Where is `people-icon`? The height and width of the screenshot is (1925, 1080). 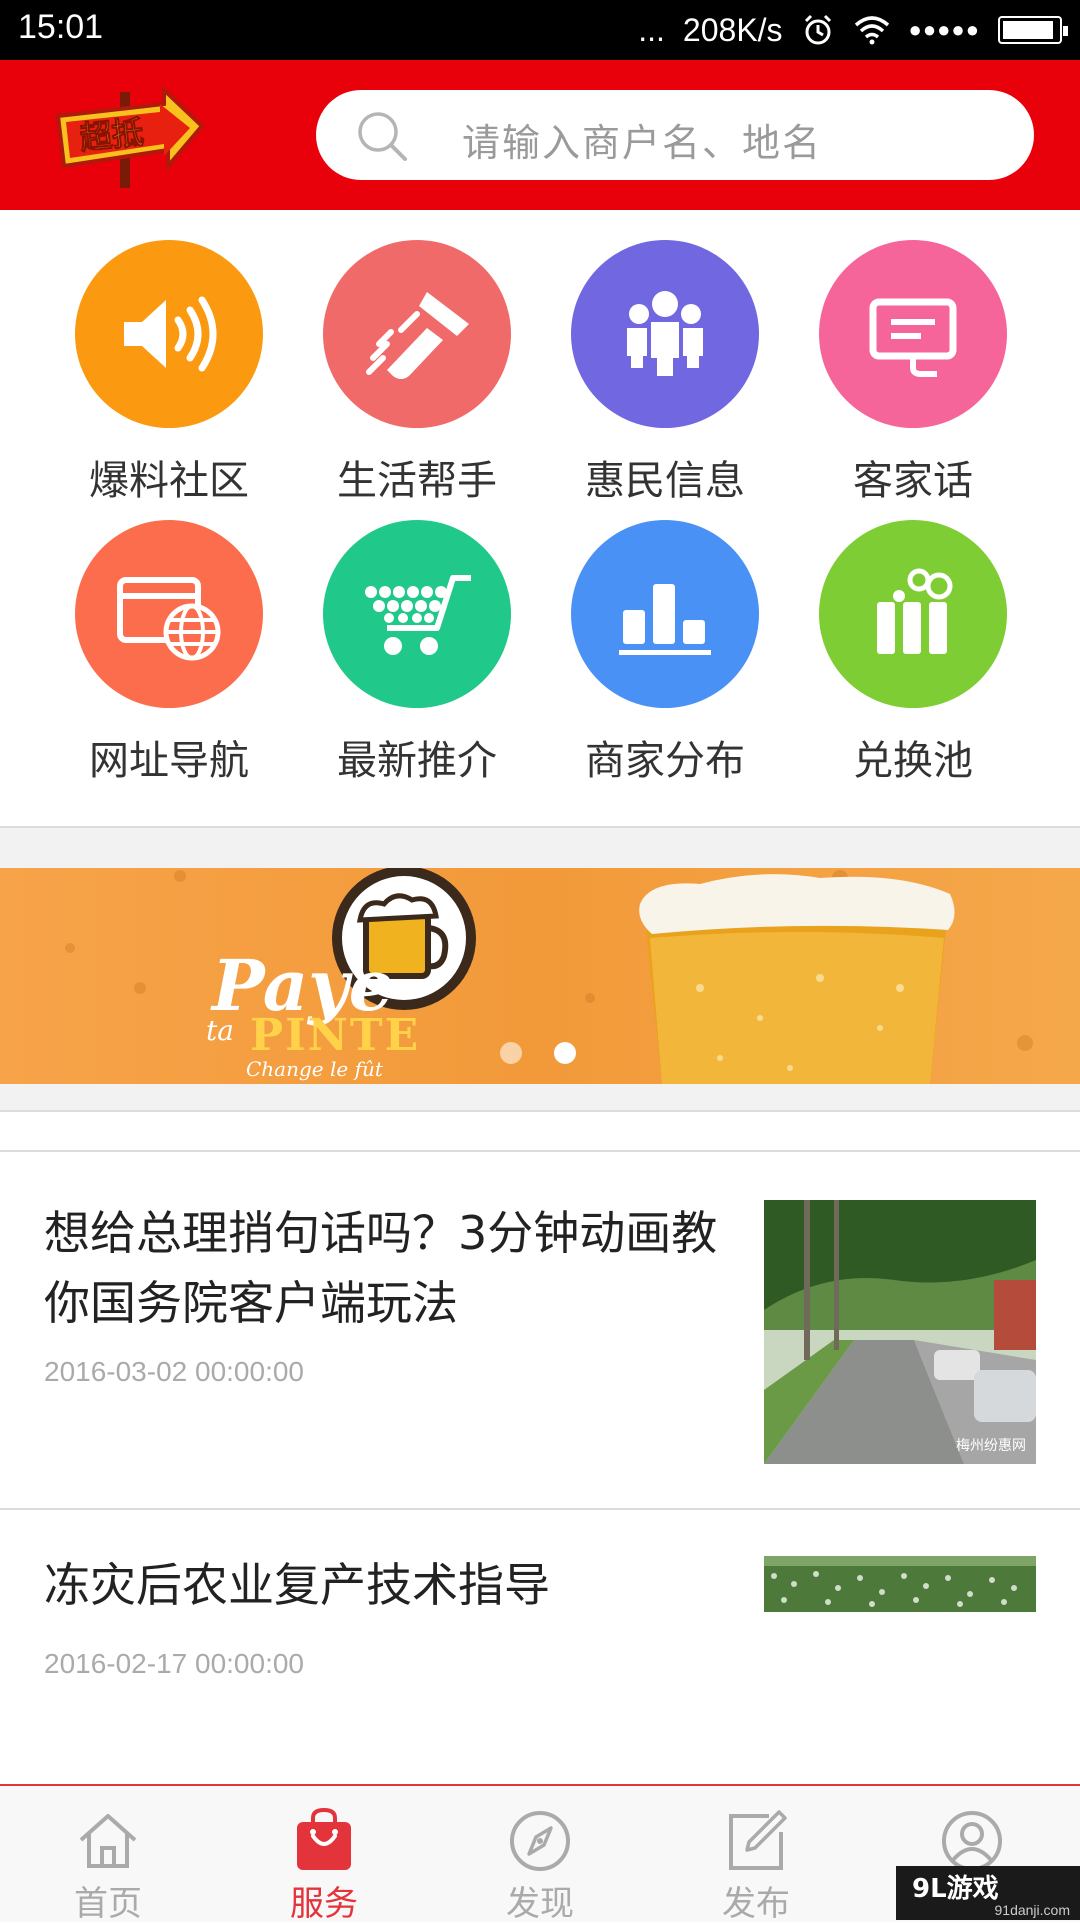
people-icon is located at coordinates (665, 333).